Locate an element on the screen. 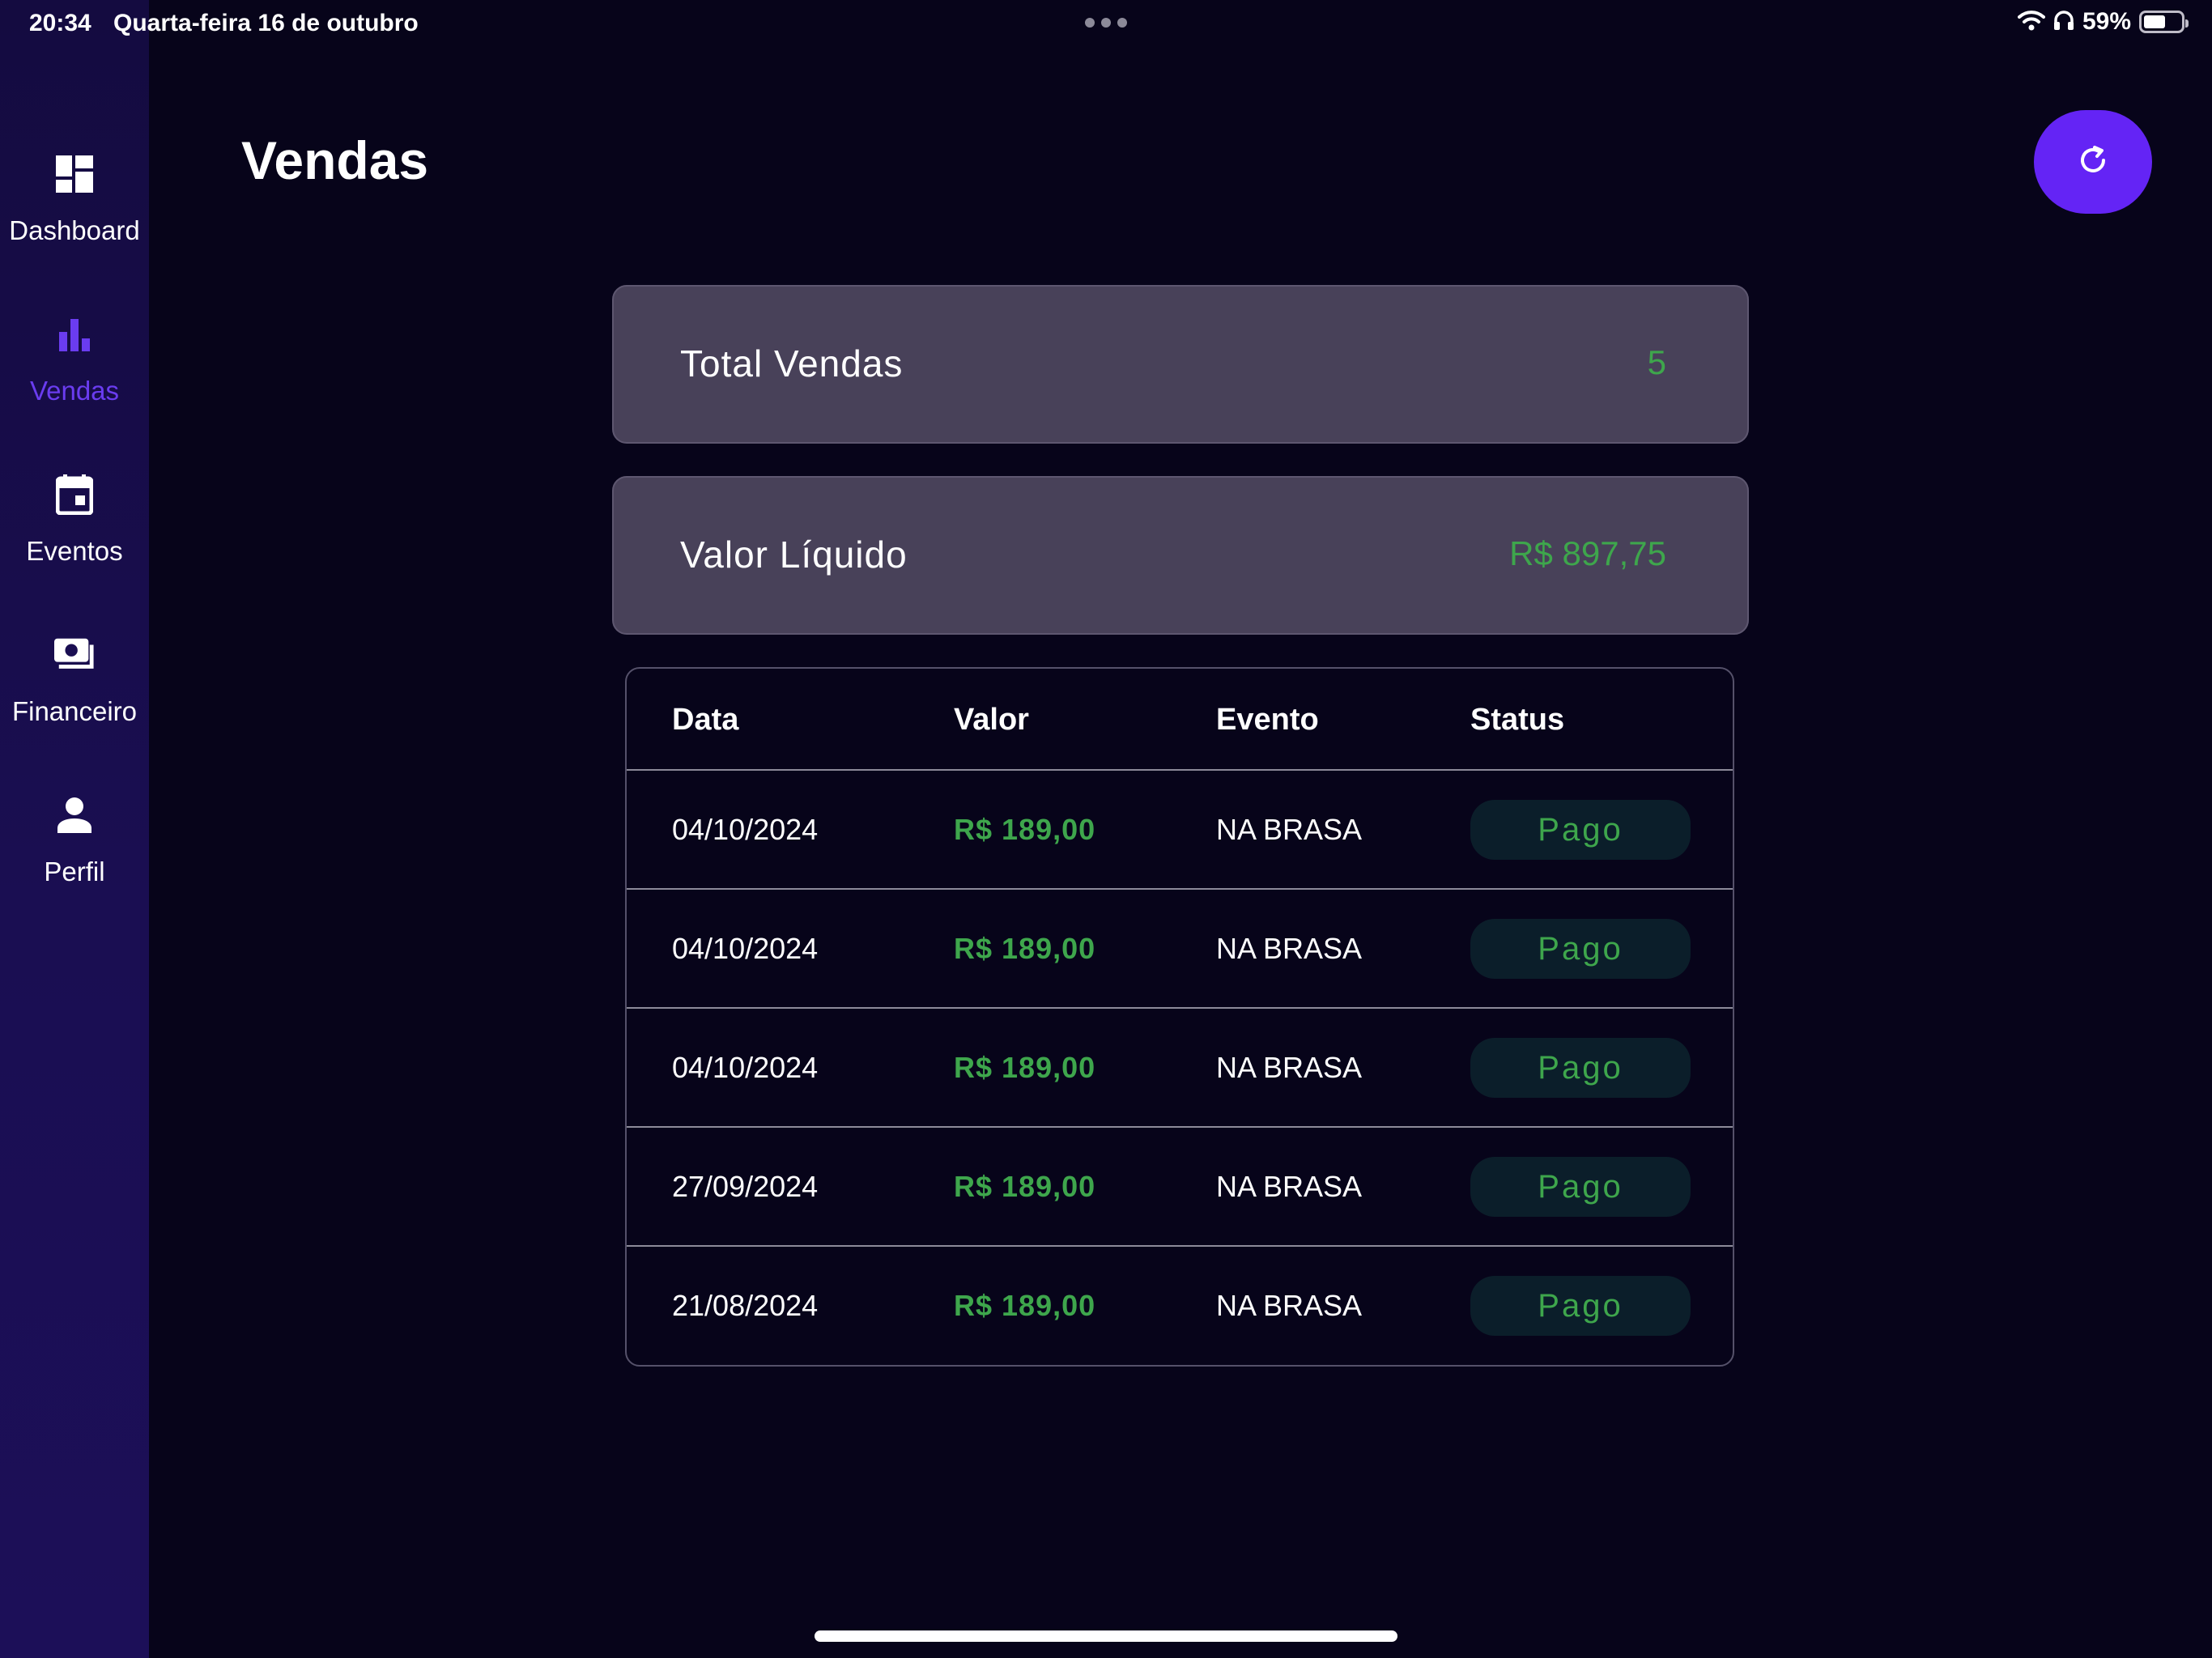 The width and height of the screenshot is (2212, 1658). sidebar-item-eventos: Eventos is located at coordinates (75, 547).